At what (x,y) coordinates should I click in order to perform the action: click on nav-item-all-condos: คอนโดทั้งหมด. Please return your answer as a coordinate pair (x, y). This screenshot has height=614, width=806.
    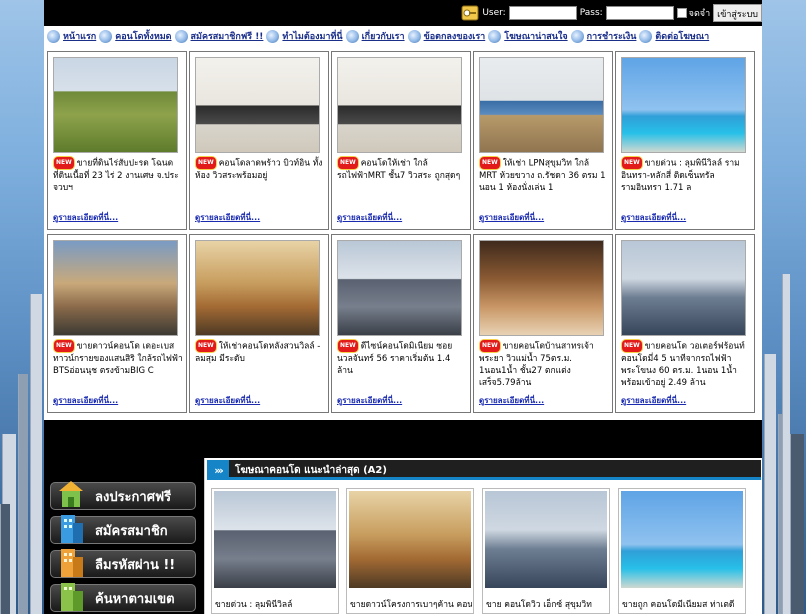
    Looking at the image, I should click on (135, 36).